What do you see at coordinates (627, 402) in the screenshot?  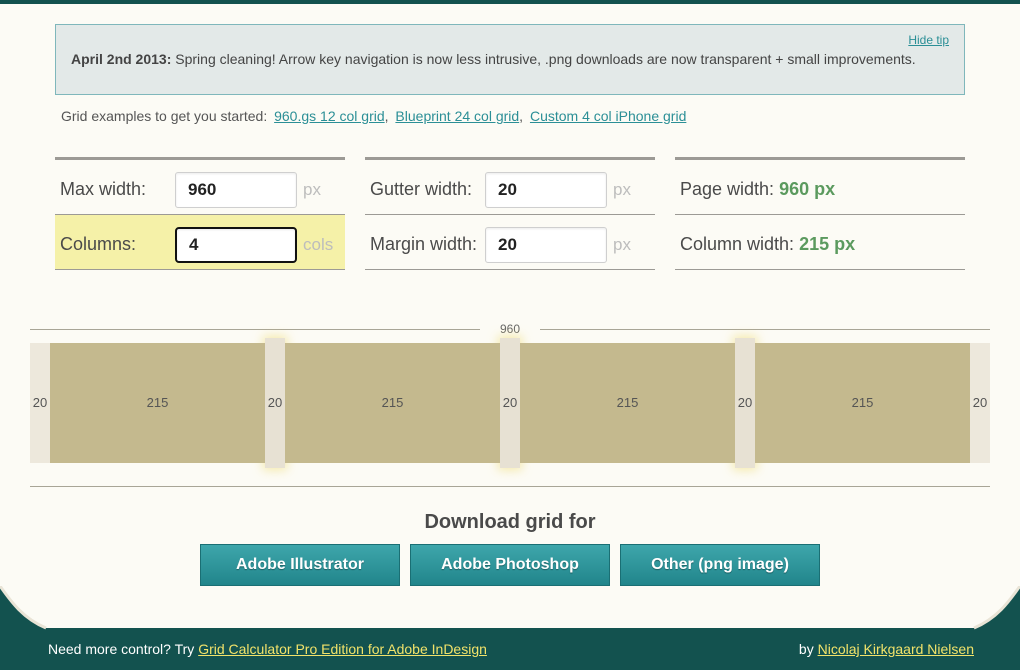 I see `column-3-label: 215` at bounding box center [627, 402].